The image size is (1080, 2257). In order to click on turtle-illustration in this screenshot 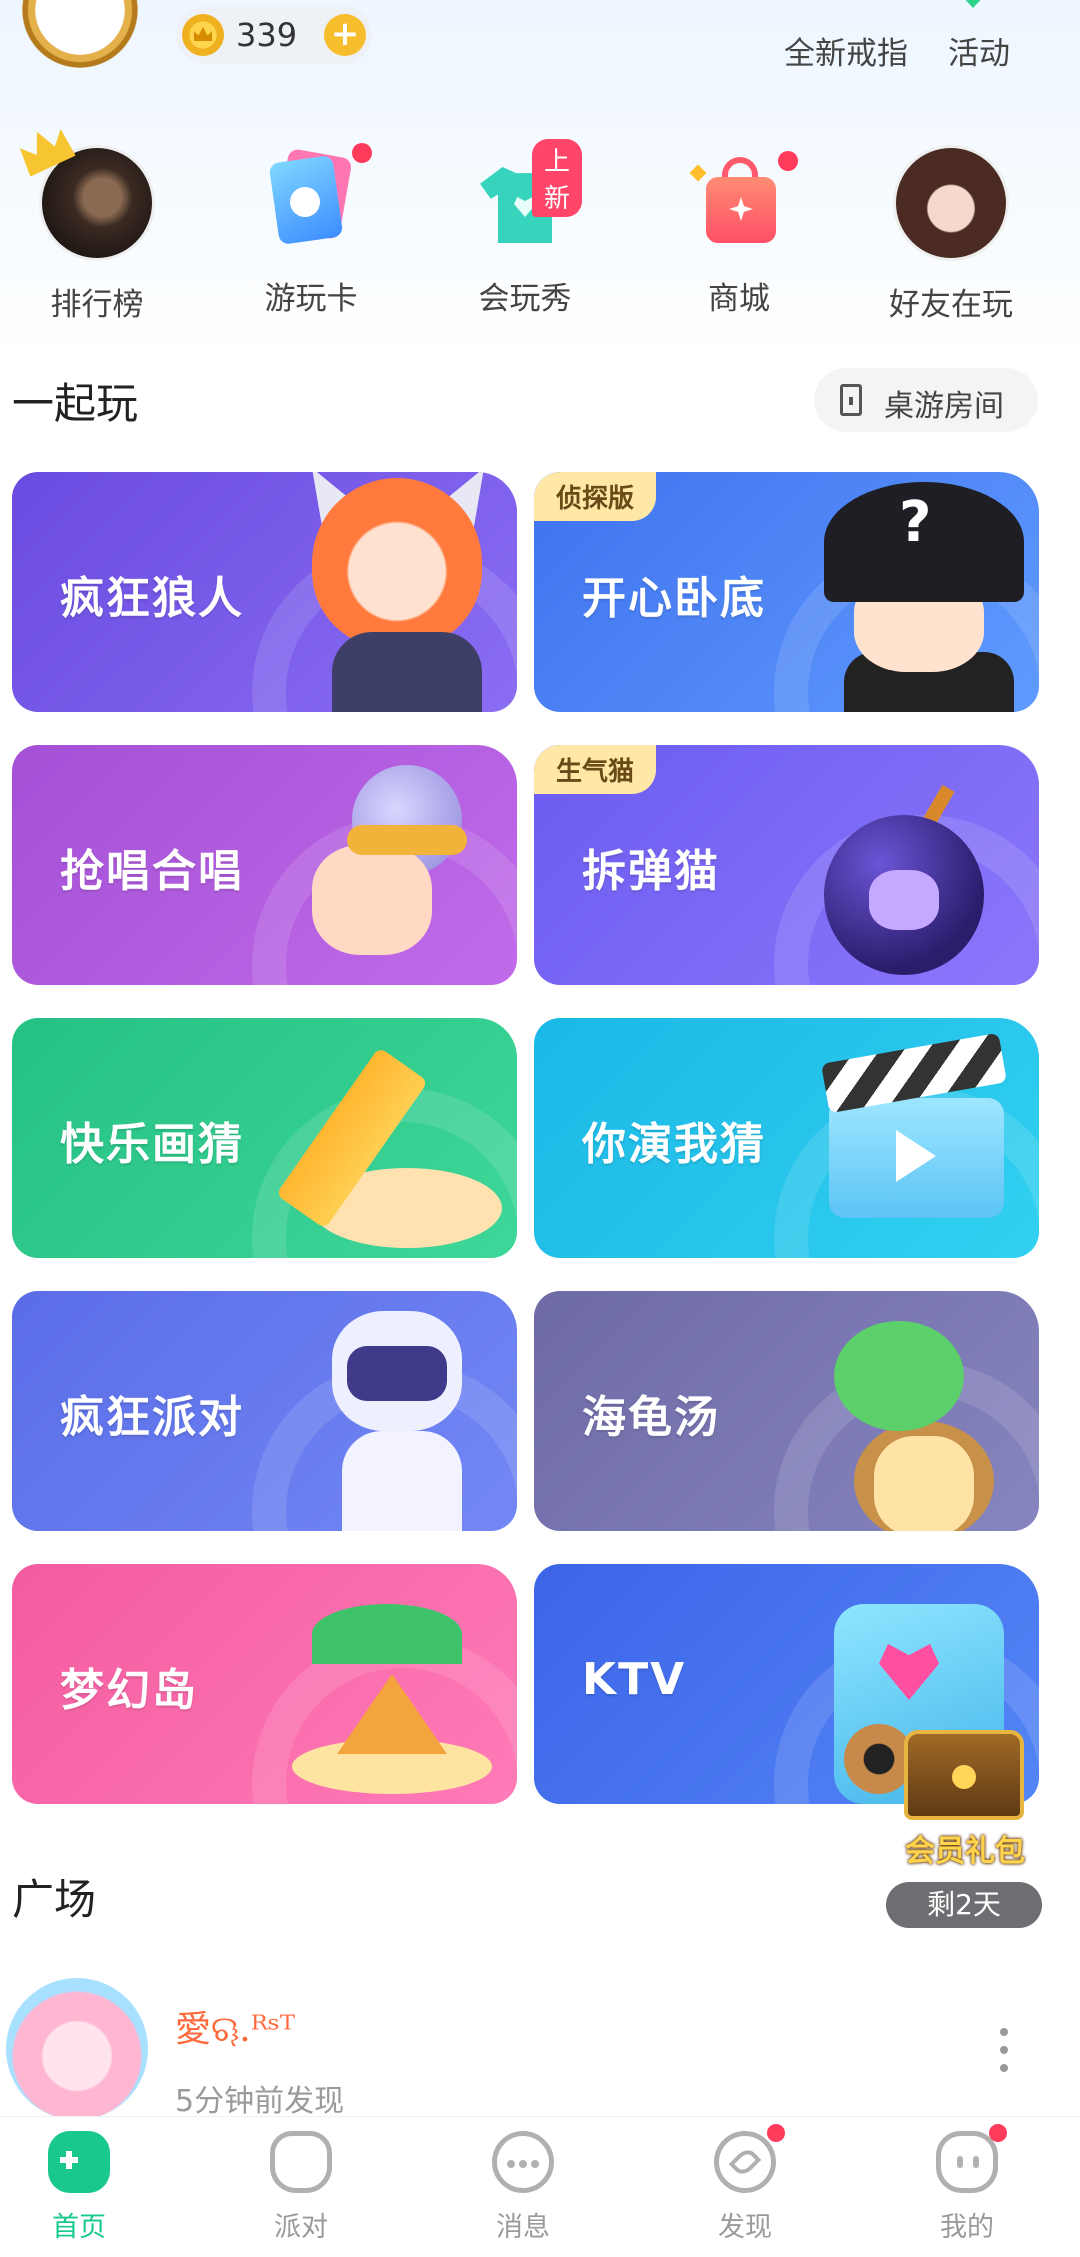, I will do `click(899, 1376)`.